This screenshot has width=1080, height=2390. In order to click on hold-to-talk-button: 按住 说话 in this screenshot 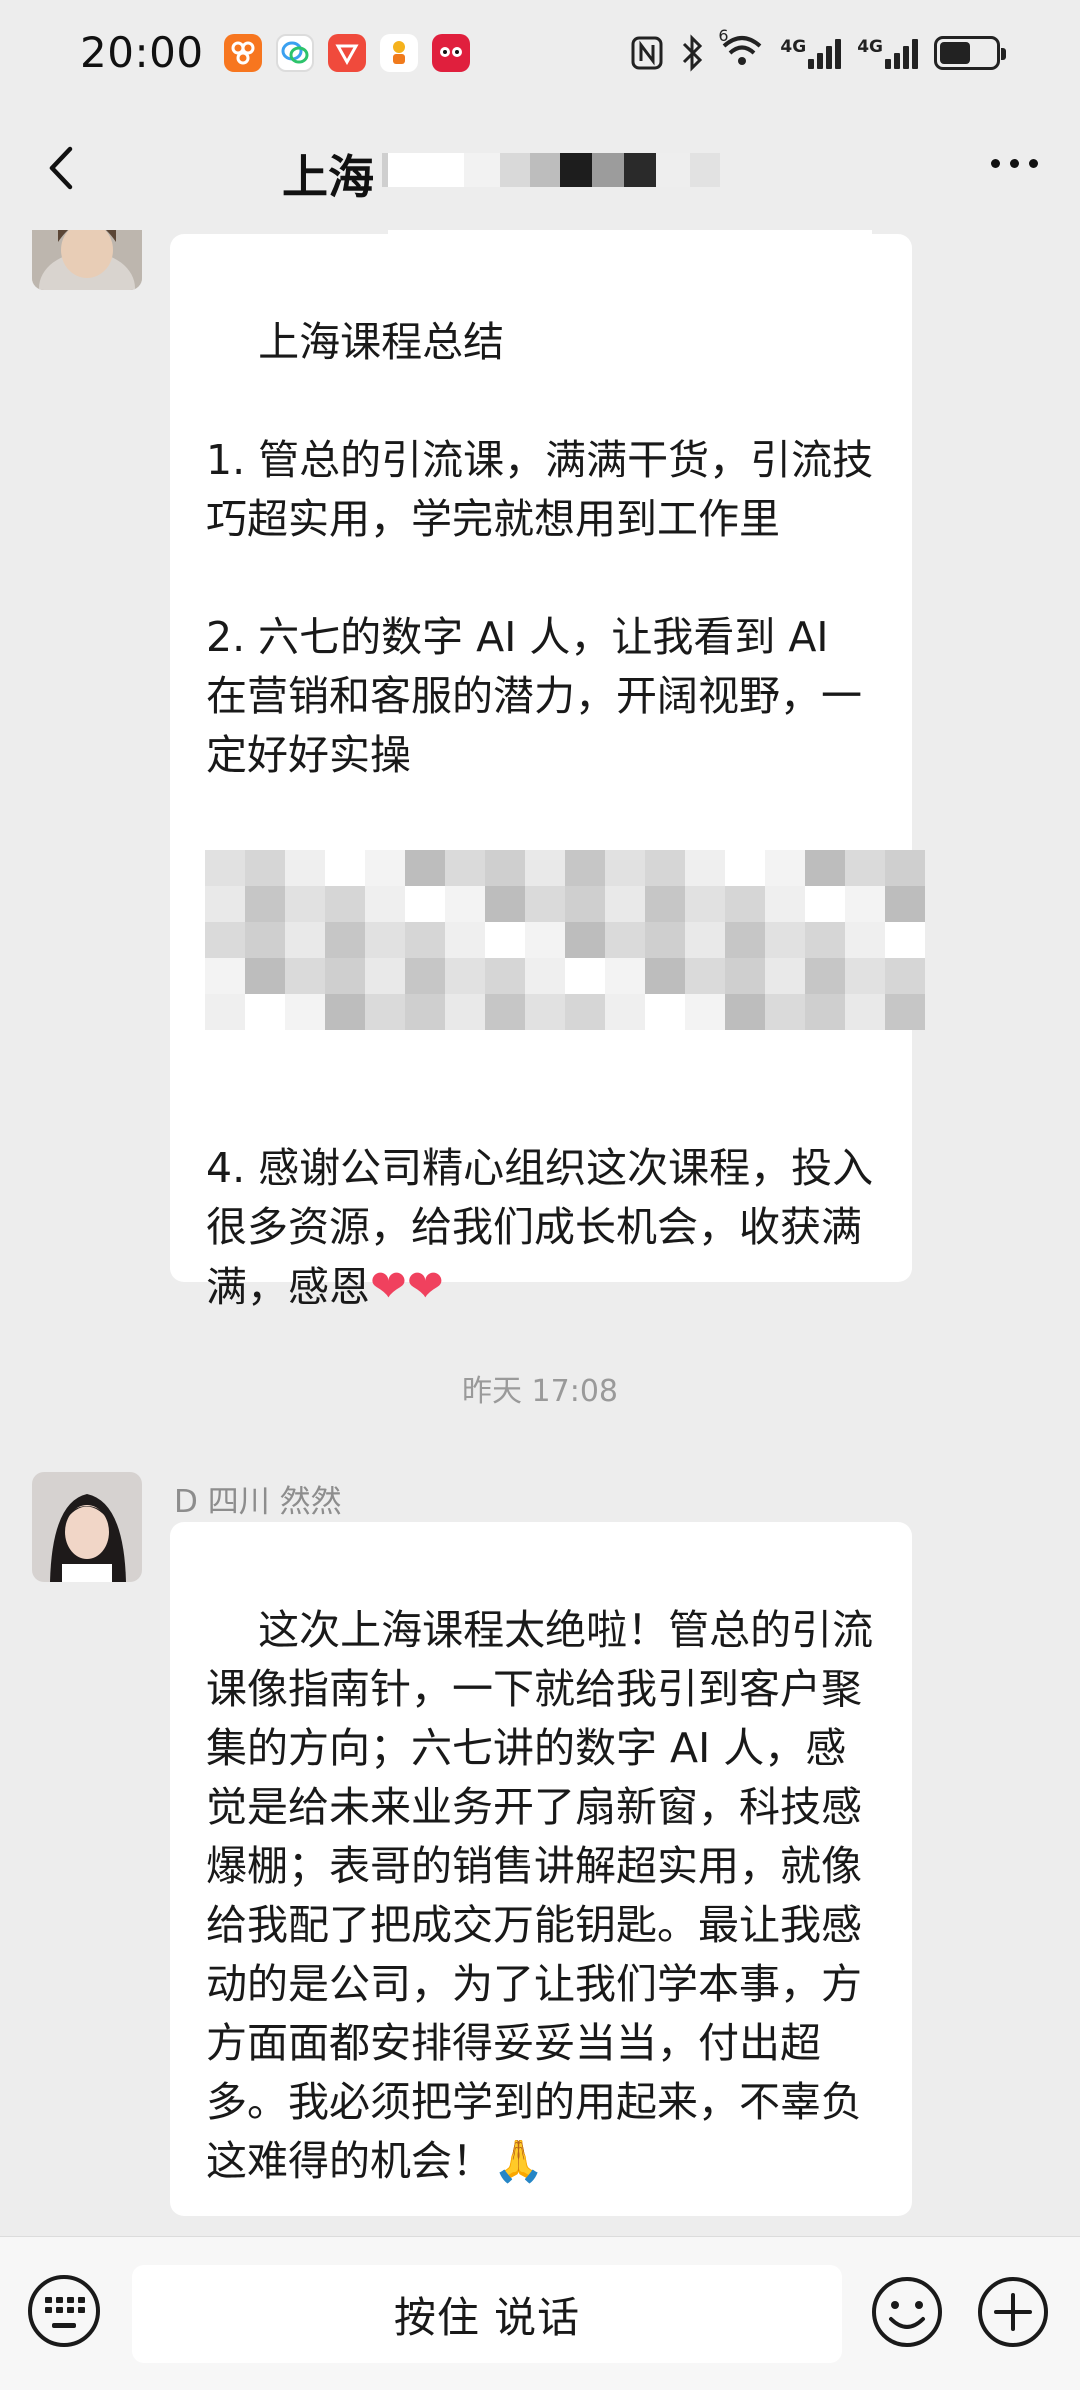, I will do `click(487, 2314)`.